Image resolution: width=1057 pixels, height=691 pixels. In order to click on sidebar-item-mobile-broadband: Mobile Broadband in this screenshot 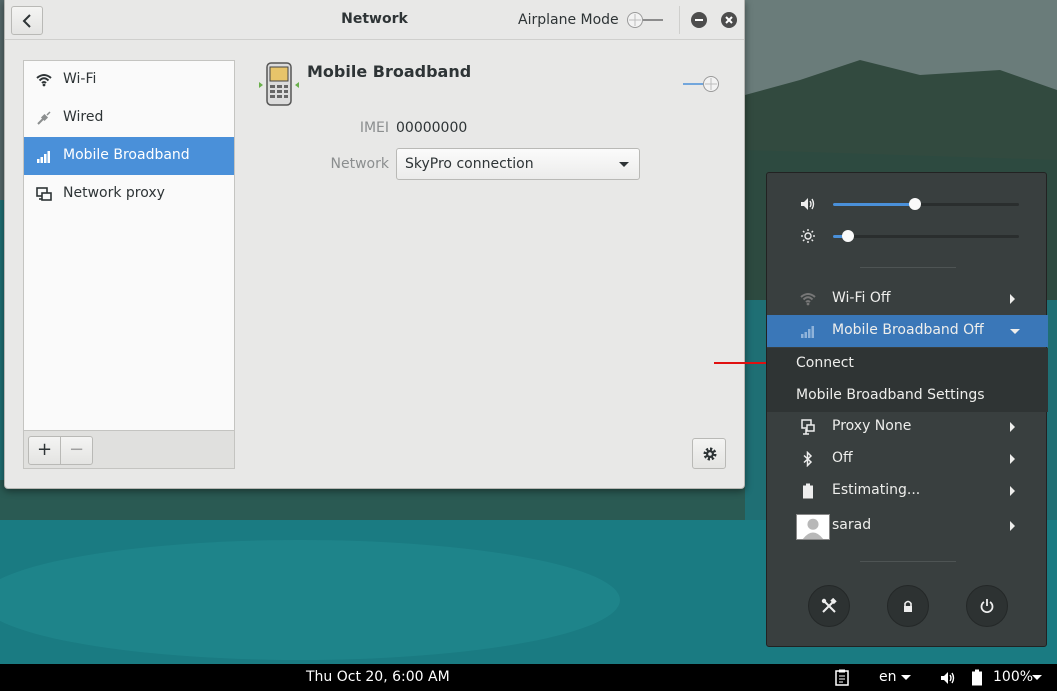, I will do `click(129, 156)`.